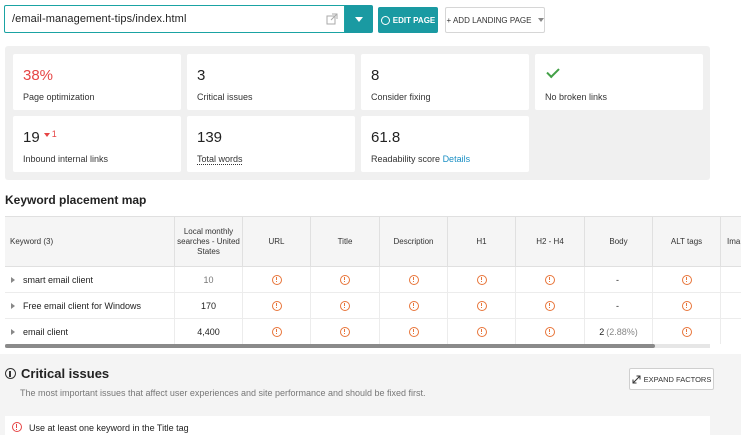  What do you see at coordinates (385, 20) in the screenshot?
I see `gear-icon` at bounding box center [385, 20].